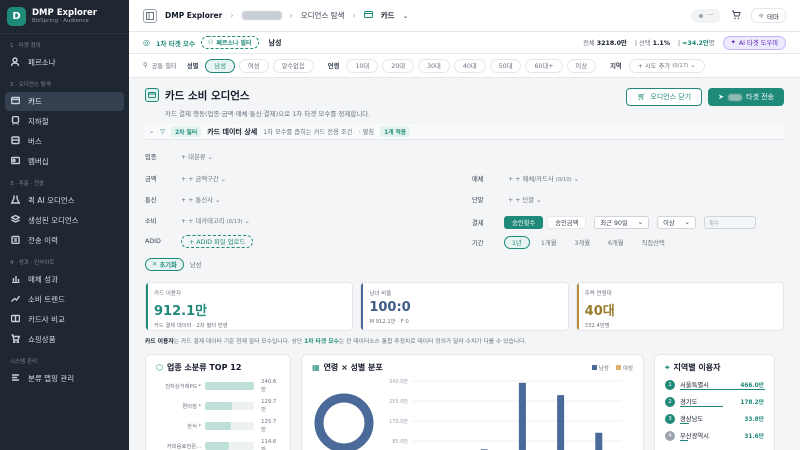 This screenshot has height=450, width=800. I want to click on payment-option: 승인금액, so click(567, 222).